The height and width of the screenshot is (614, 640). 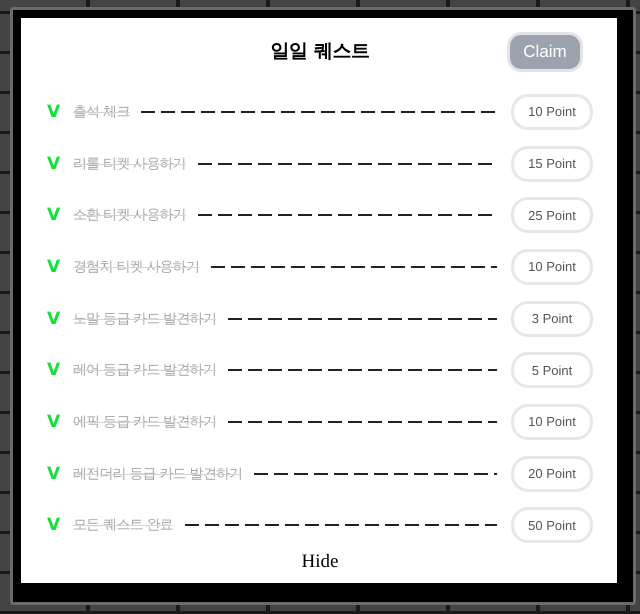 What do you see at coordinates (552, 474) in the screenshot?
I see `reward-badge: 20 Point` at bounding box center [552, 474].